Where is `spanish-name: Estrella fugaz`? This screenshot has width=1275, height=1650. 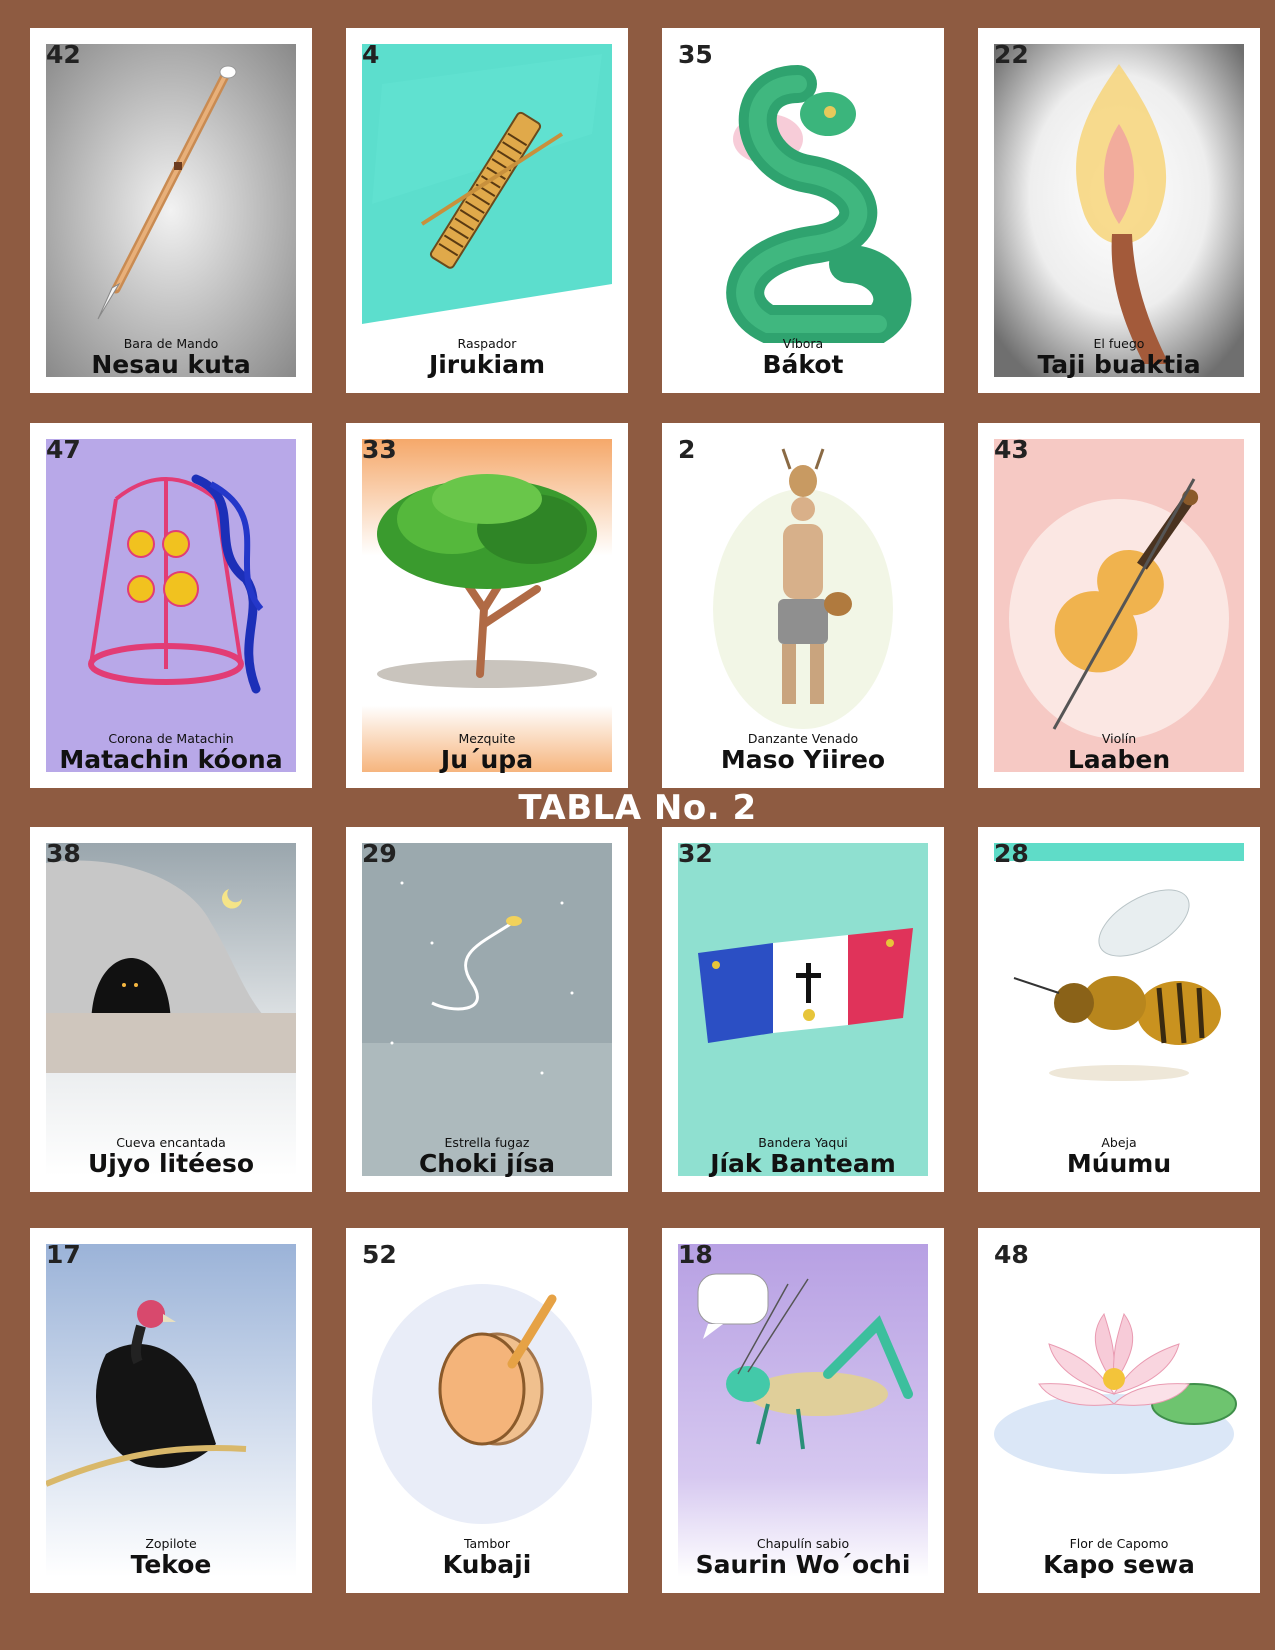 spanish-name: Estrella fugaz is located at coordinates (487, 1142).